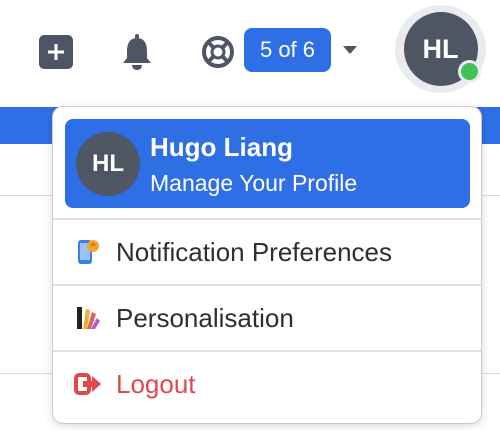 The image size is (500, 430). I want to click on bell-icon, so click(137, 52).